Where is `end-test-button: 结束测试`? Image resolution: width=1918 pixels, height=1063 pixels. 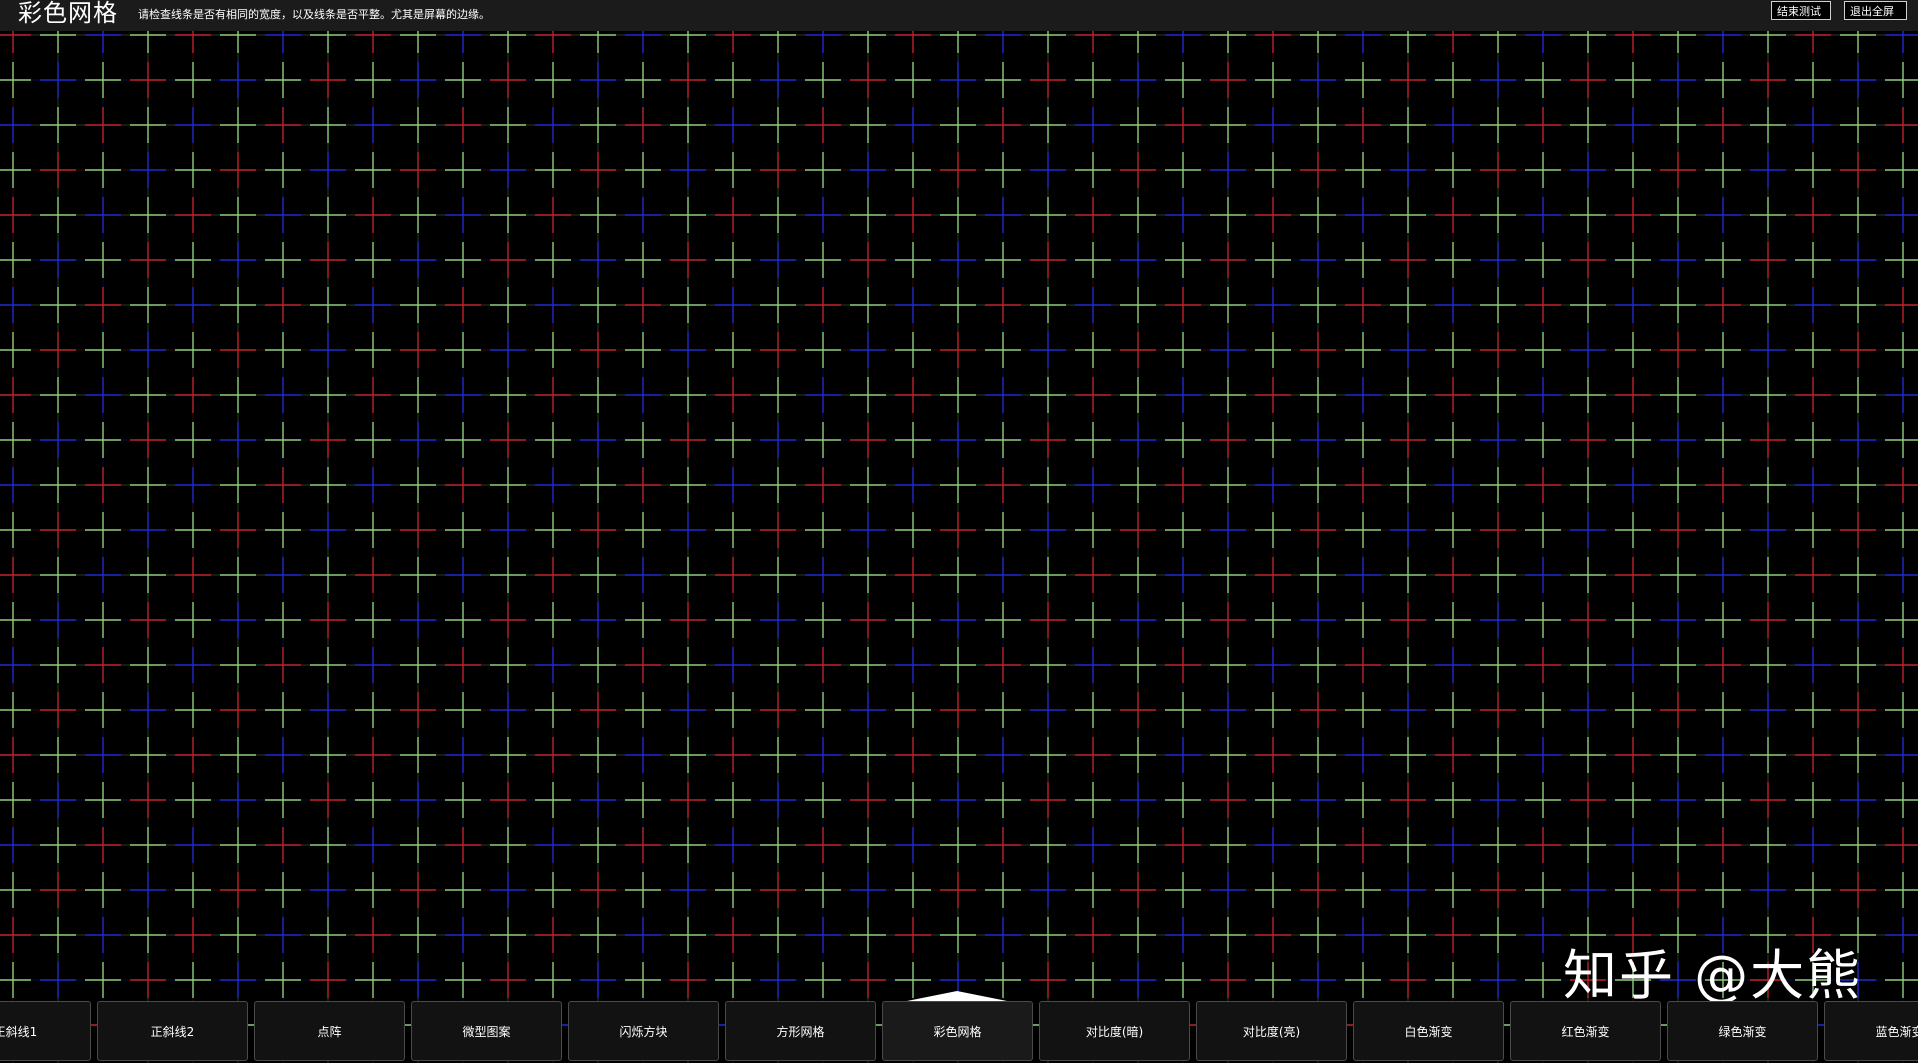 end-test-button: 结束测试 is located at coordinates (1801, 10).